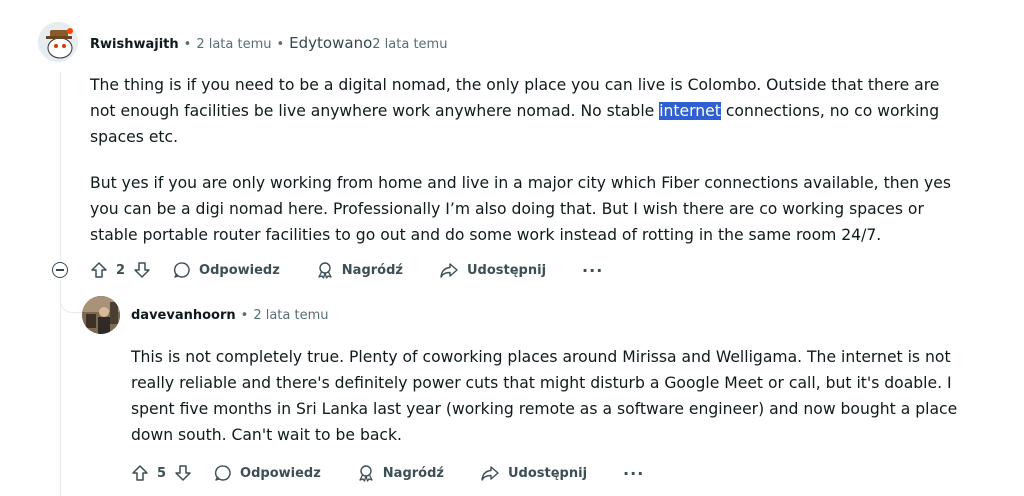 The image size is (1024, 496). I want to click on comment-meta: davevanhoorn • 2 lata temu, so click(230, 315).